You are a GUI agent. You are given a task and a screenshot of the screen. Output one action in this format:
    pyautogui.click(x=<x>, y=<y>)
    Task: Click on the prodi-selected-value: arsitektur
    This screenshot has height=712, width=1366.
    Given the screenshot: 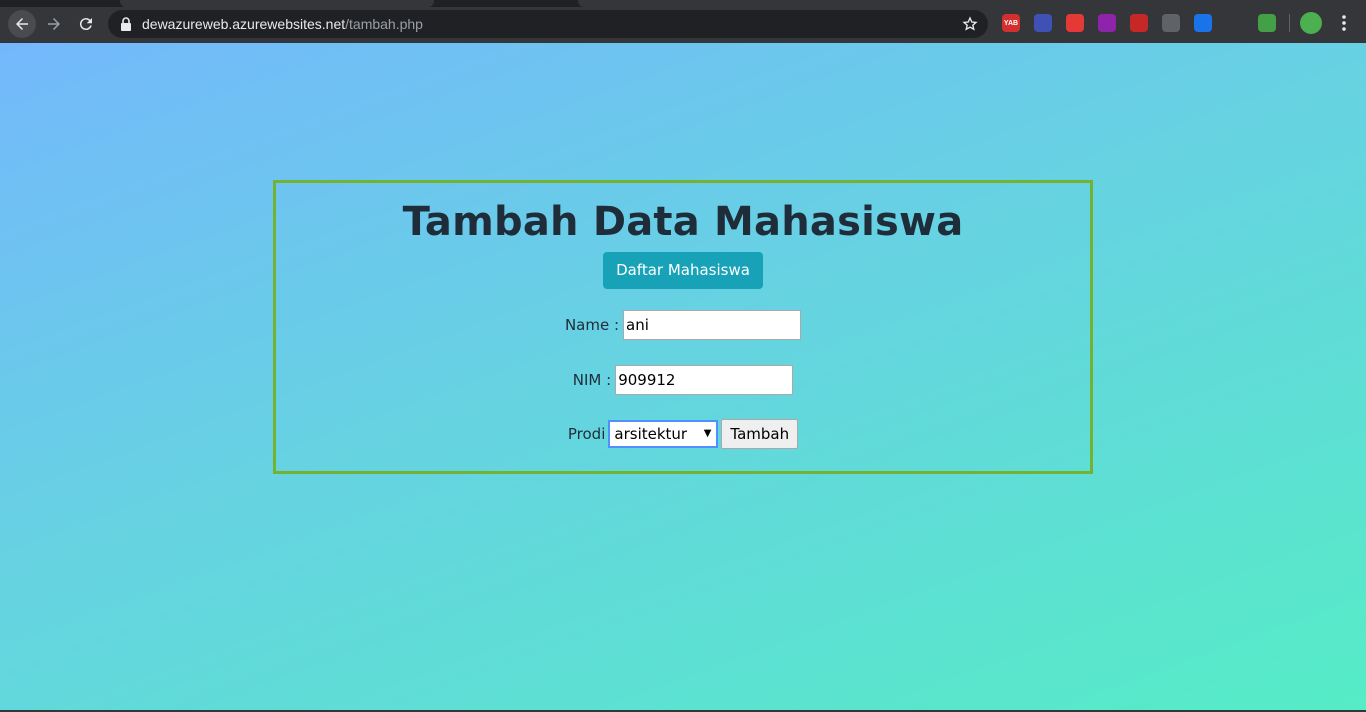 What is the action you would take?
    pyautogui.click(x=651, y=434)
    